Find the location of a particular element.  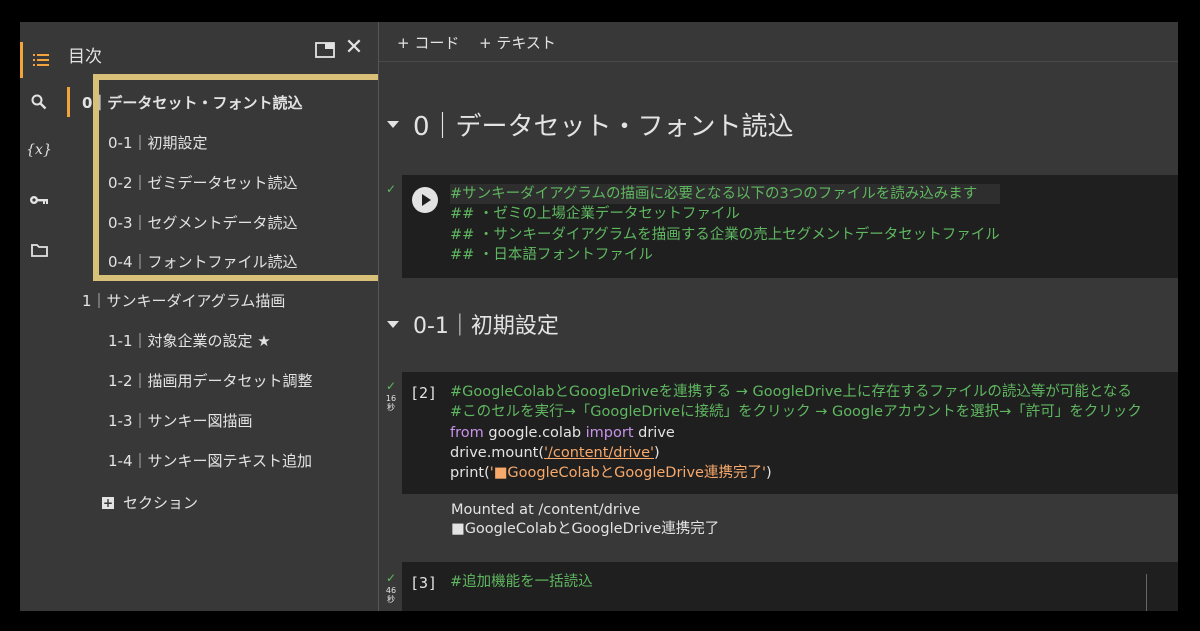

toc-item-1-2: 1-2｜描画用データセット調整 is located at coordinates (210, 380).